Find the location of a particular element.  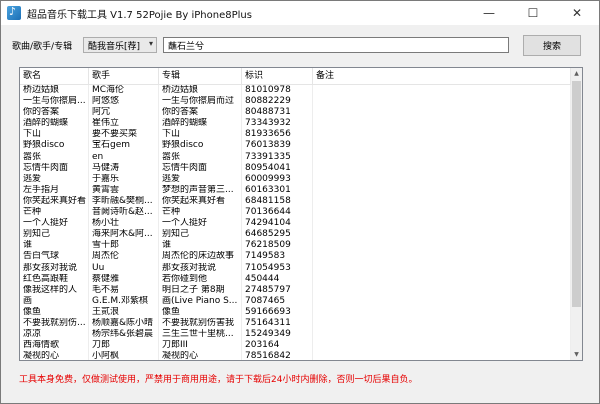

column-header-id: 标识 is located at coordinates (277, 76).